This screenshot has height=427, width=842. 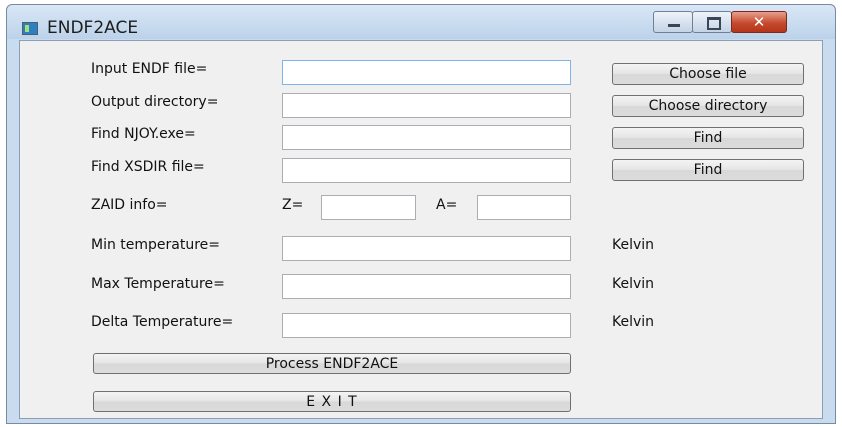 I want to click on output-directory-label: Output directory=, so click(x=155, y=102).